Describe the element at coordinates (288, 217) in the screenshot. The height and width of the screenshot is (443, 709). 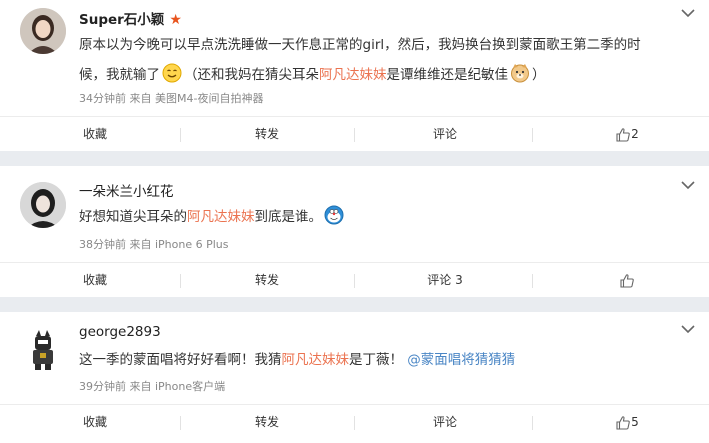
I see `content-text: 到底是谁。` at that location.